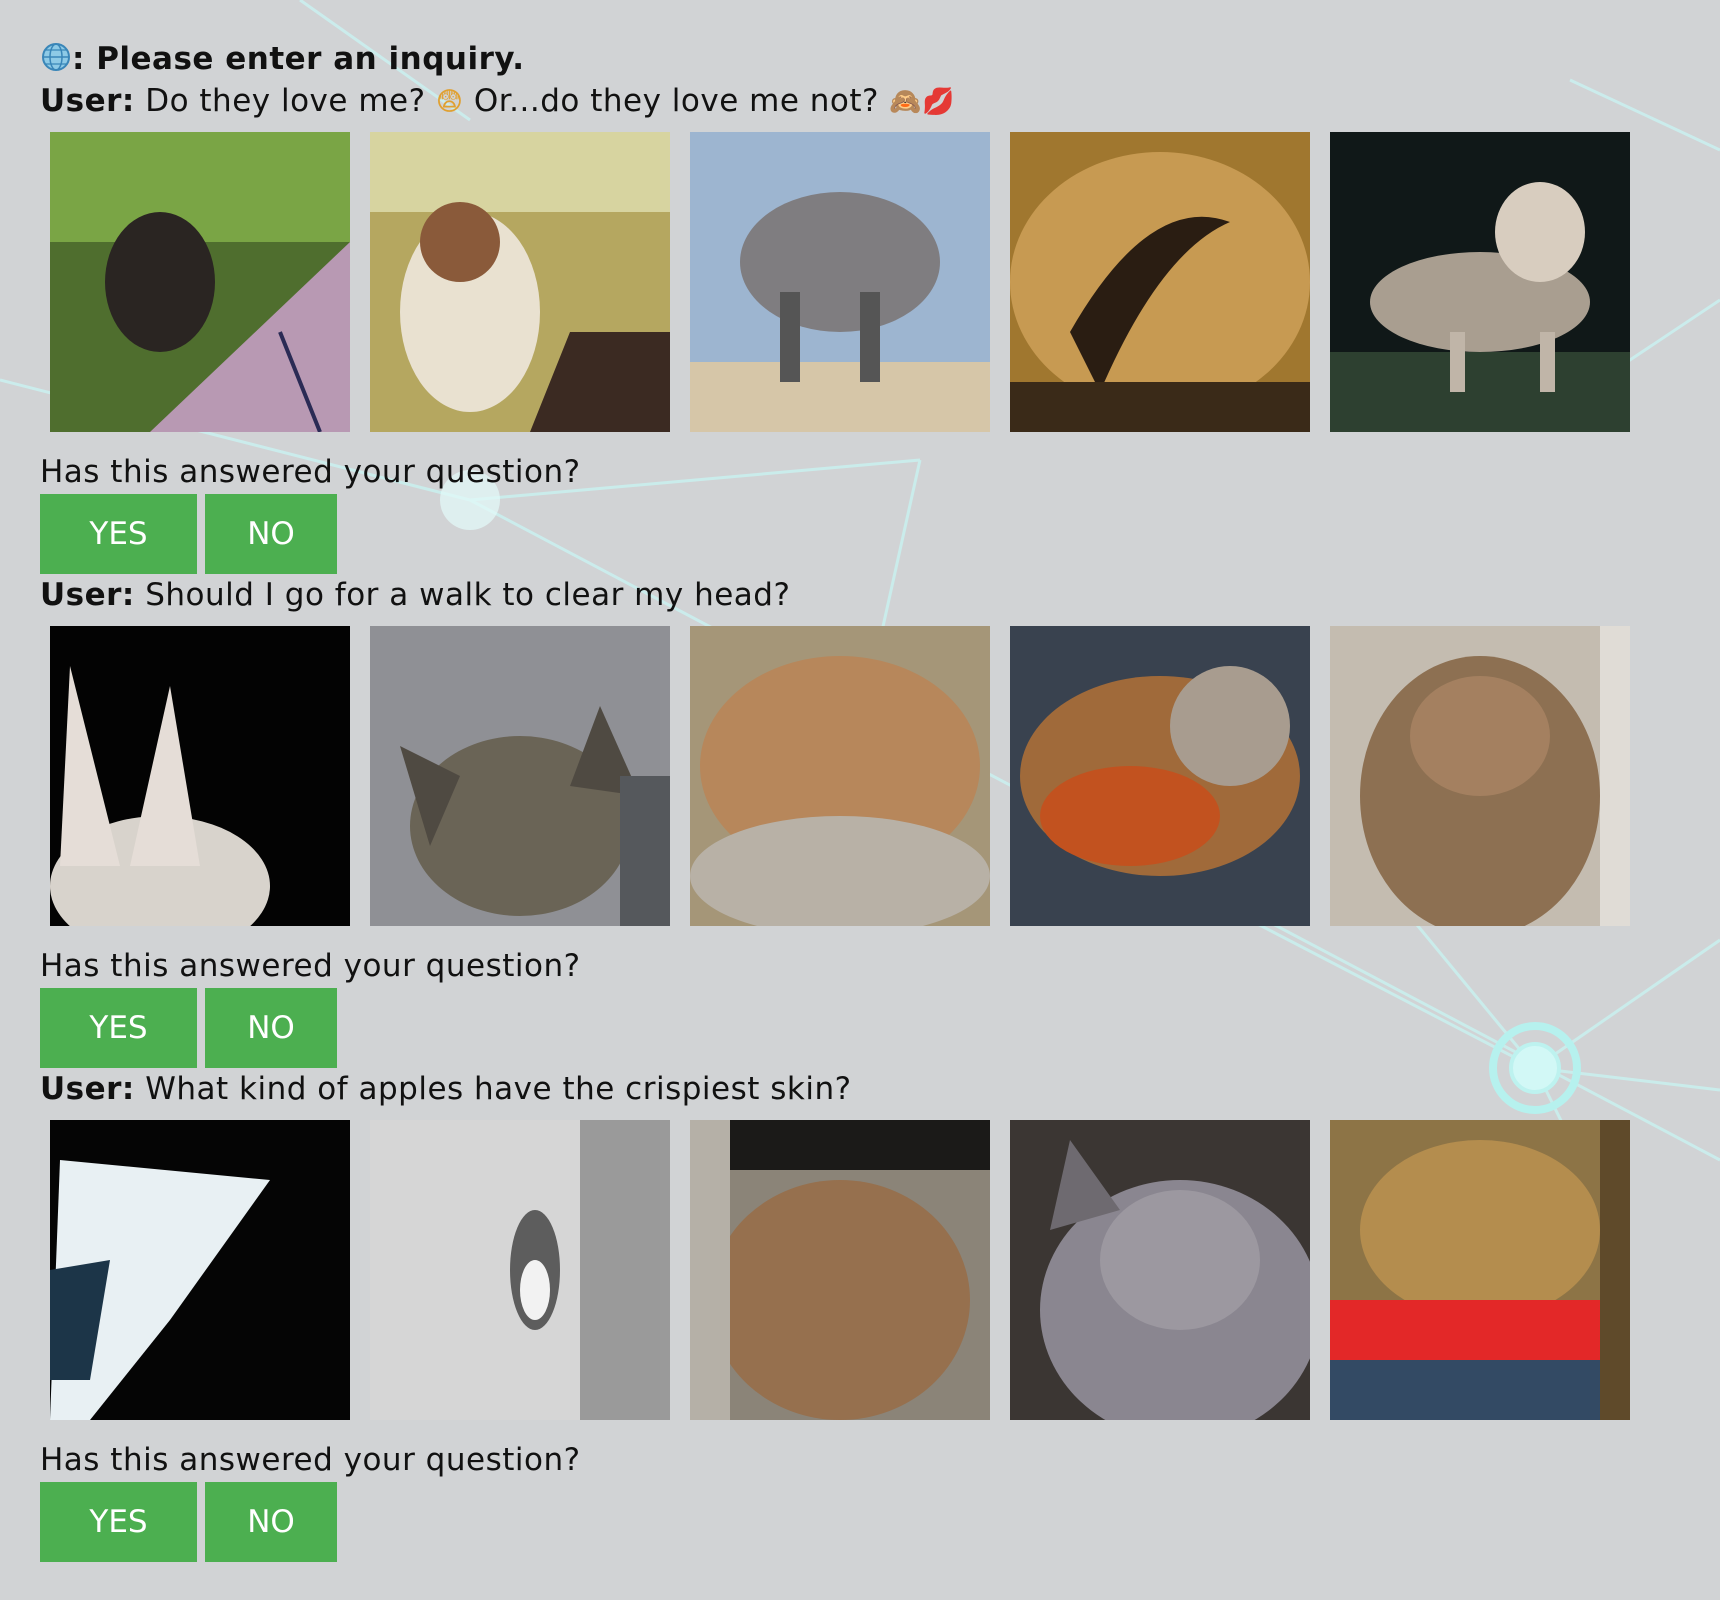  Describe the element at coordinates (906, 102) in the screenshot. I see `see-no-evil-monkey-icon: 🙈` at that location.